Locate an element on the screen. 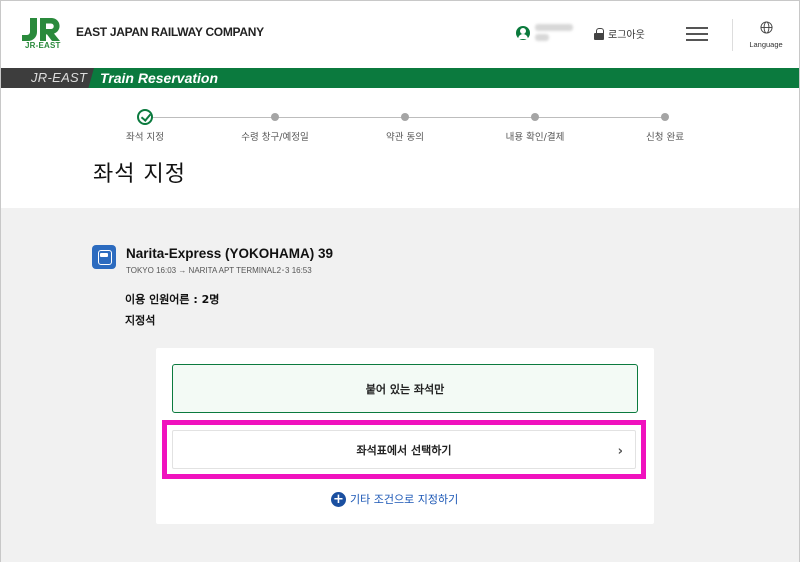  user-name-blurred is located at coordinates (554, 35).